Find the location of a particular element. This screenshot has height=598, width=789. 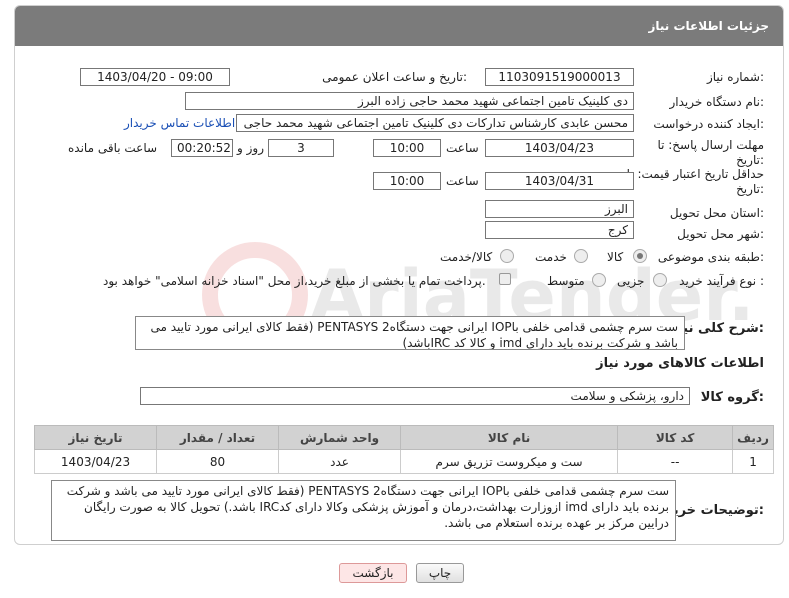

city-label: شهر محل تحویل: is located at coordinates (720, 234).